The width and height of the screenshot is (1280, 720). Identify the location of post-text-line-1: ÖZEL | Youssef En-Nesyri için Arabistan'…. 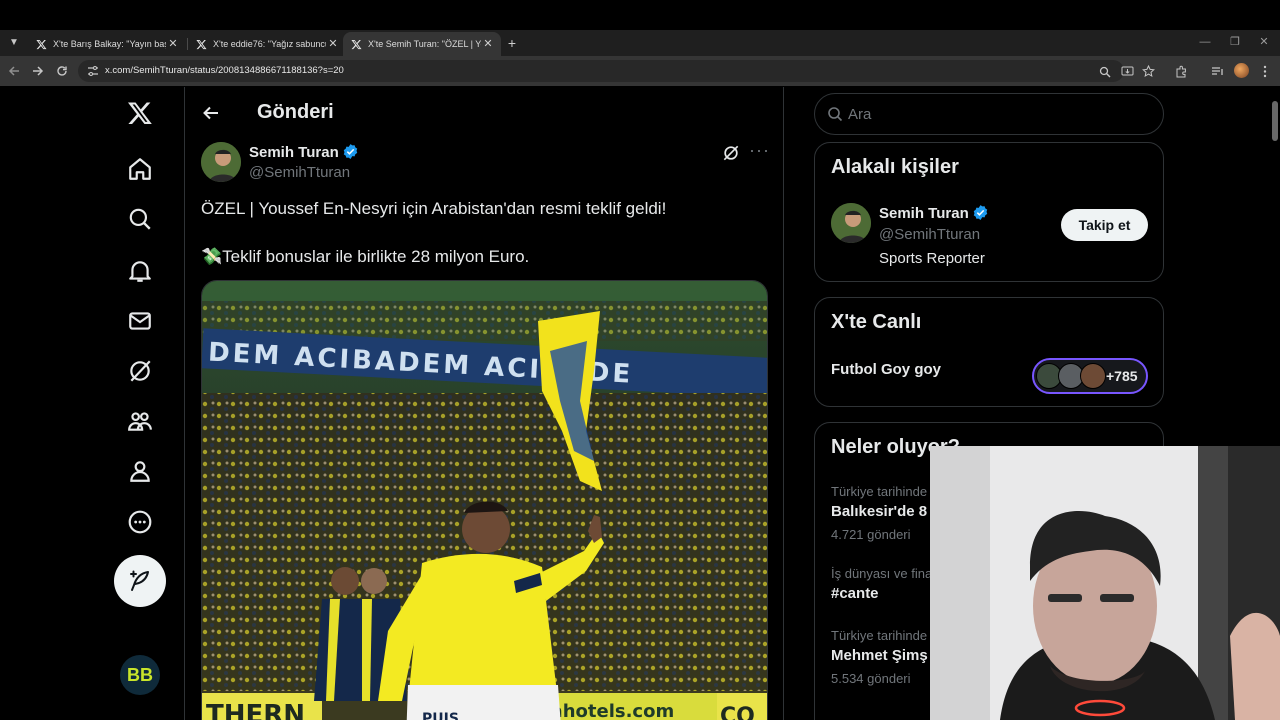
(434, 208).